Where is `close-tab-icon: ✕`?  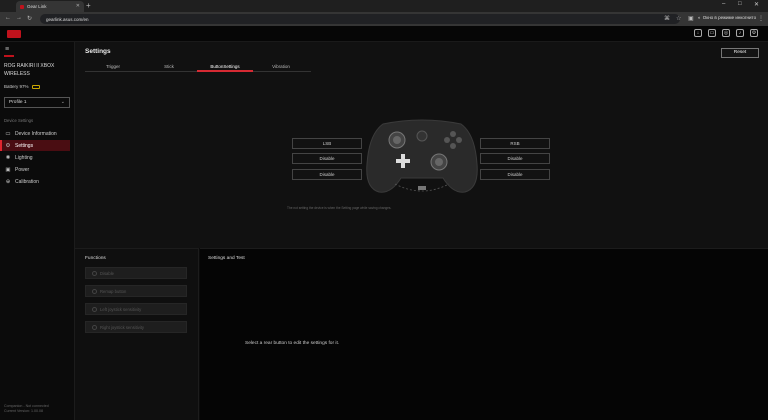 close-tab-icon: ✕ is located at coordinates (78, 6).